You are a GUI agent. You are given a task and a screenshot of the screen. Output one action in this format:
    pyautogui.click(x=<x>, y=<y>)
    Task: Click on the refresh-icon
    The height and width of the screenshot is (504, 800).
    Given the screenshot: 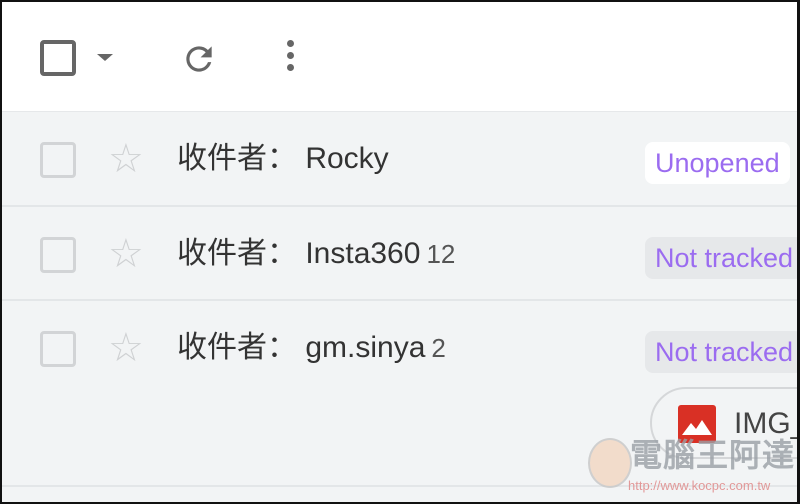 What is the action you would take?
    pyautogui.click(x=199, y=59)
    